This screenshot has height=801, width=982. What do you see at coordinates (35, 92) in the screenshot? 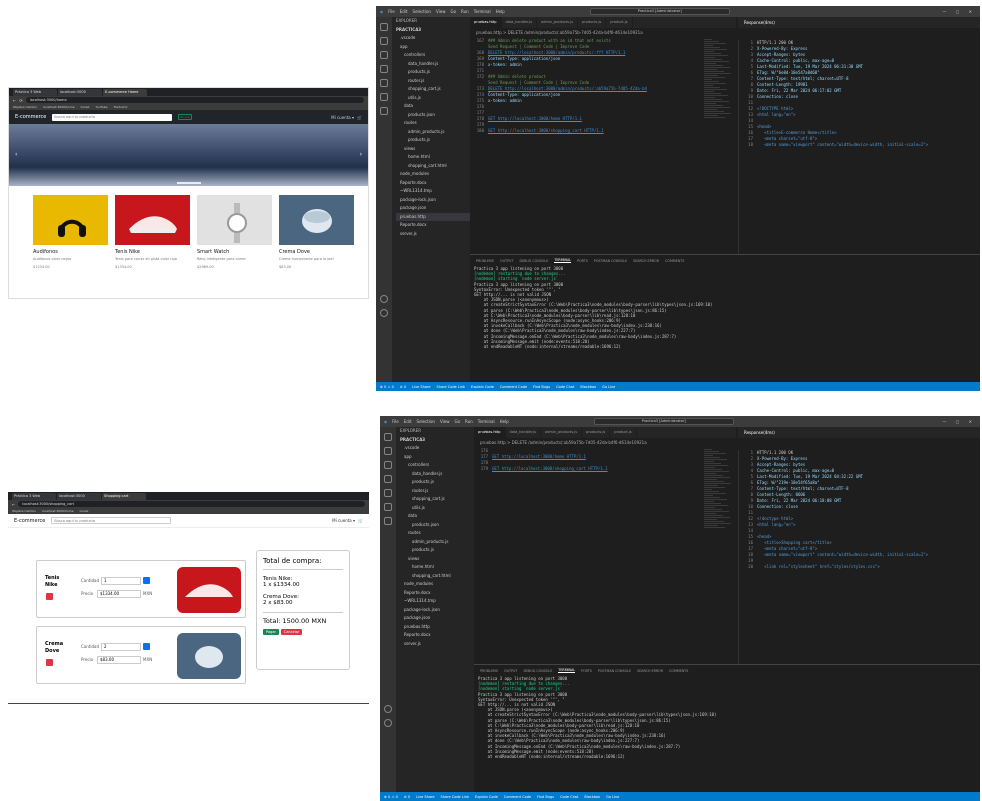
I see `browser-tab: Práctica 3 Web` at bounding box center [35, 92].